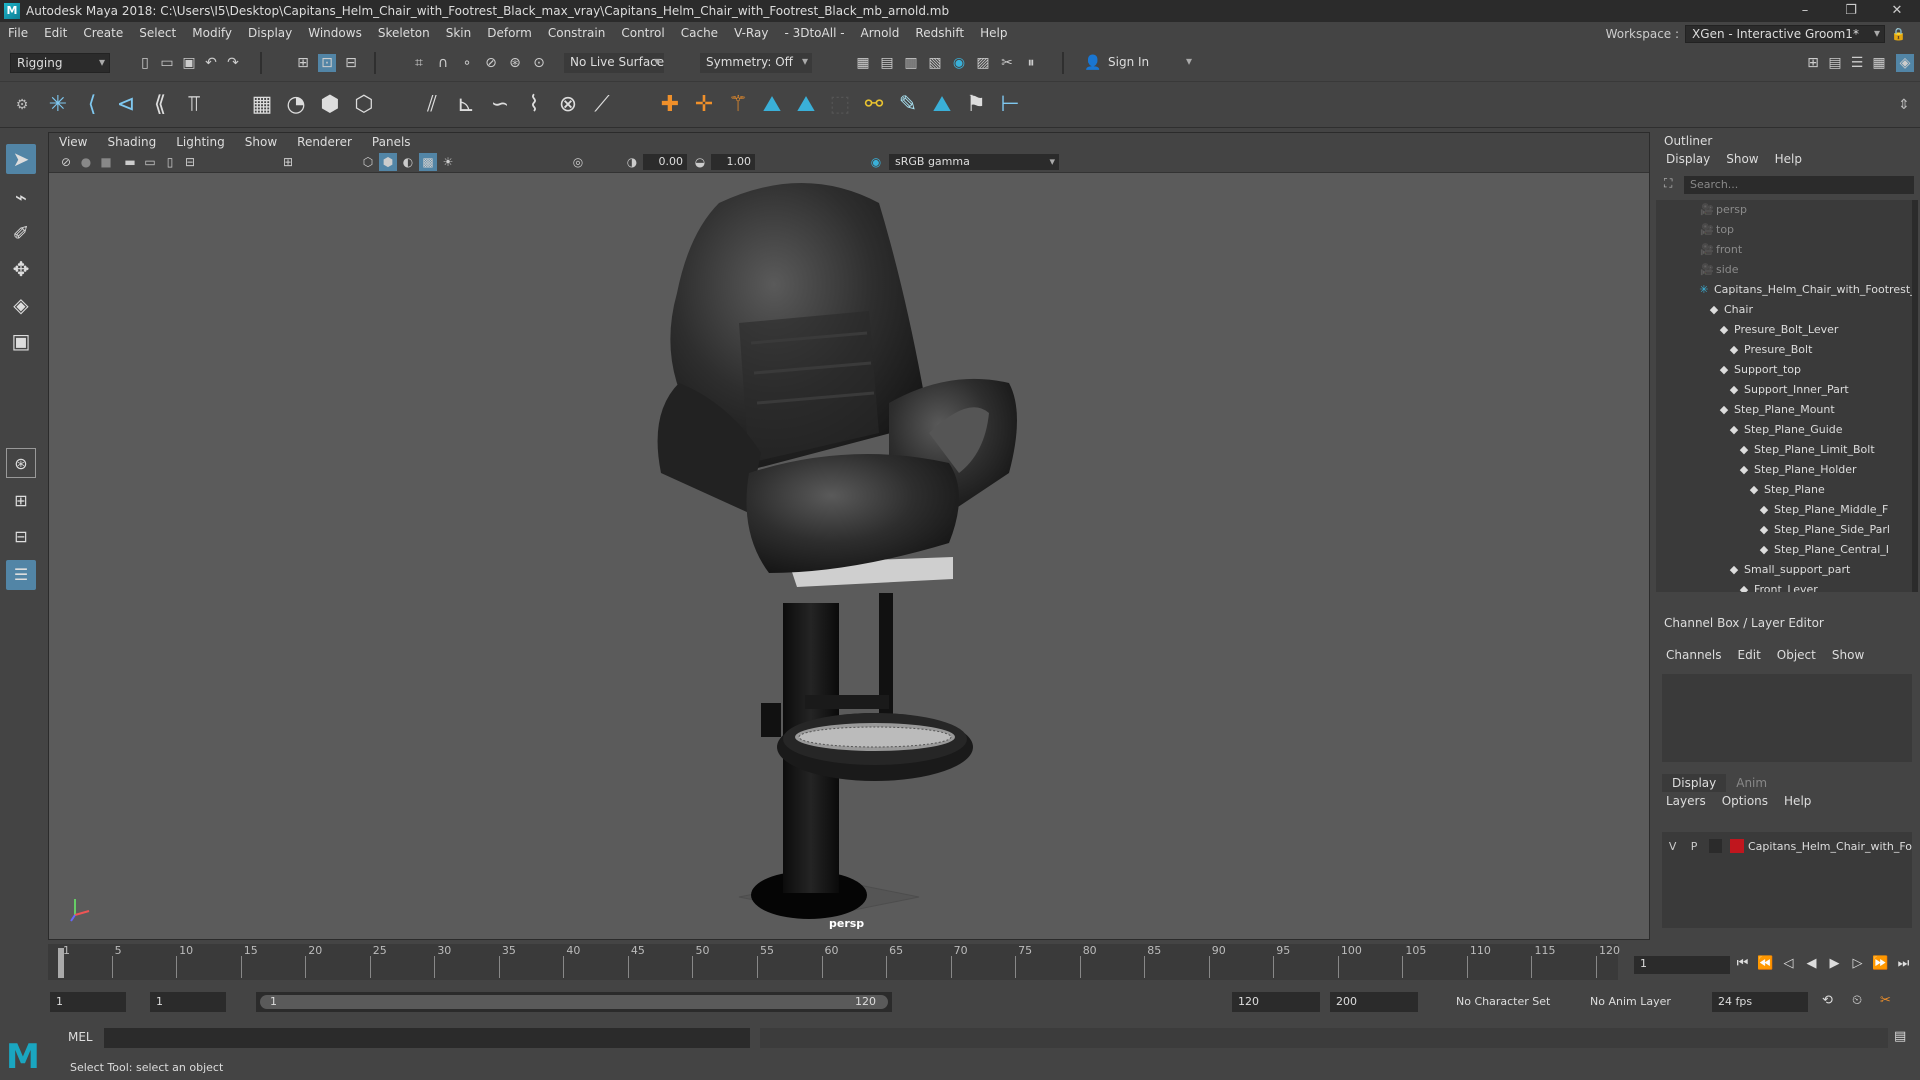 The width and height of the screenshot is (1920, 1080). What do you see at coordinates (261, 142) in the screenshot?
I see `viewport-menu-item: Show` at bounding box center [261, 142].